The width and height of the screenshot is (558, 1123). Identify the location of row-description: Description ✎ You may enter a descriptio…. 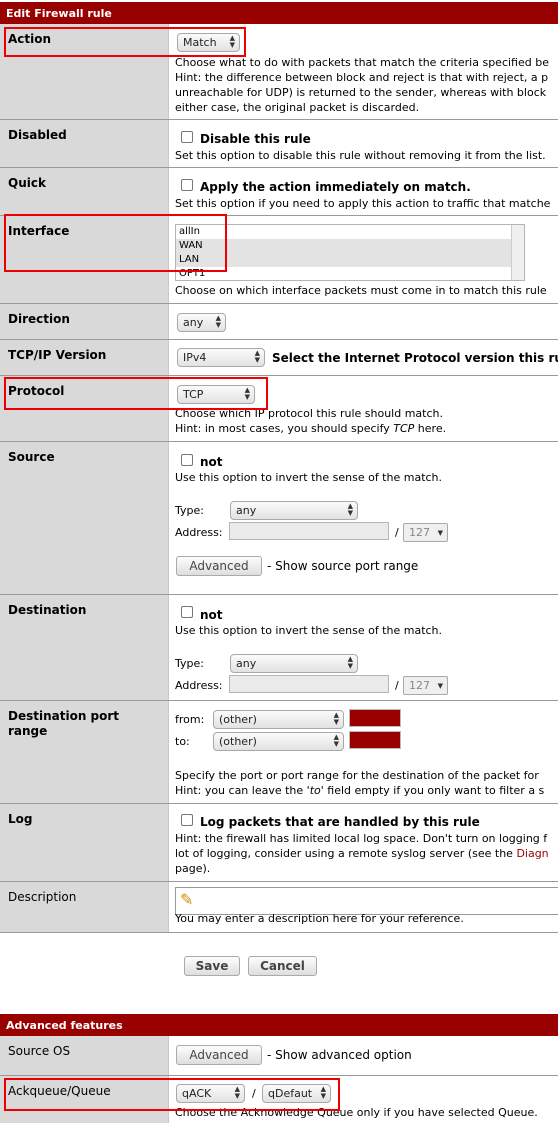
(279, 907).